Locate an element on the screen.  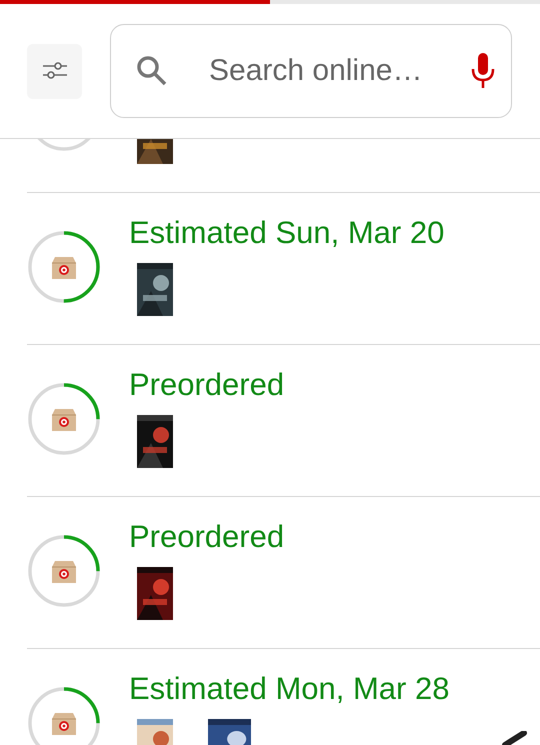
order-status: Estimated Mon, Mar 28 is located at coordinates (289, 689).